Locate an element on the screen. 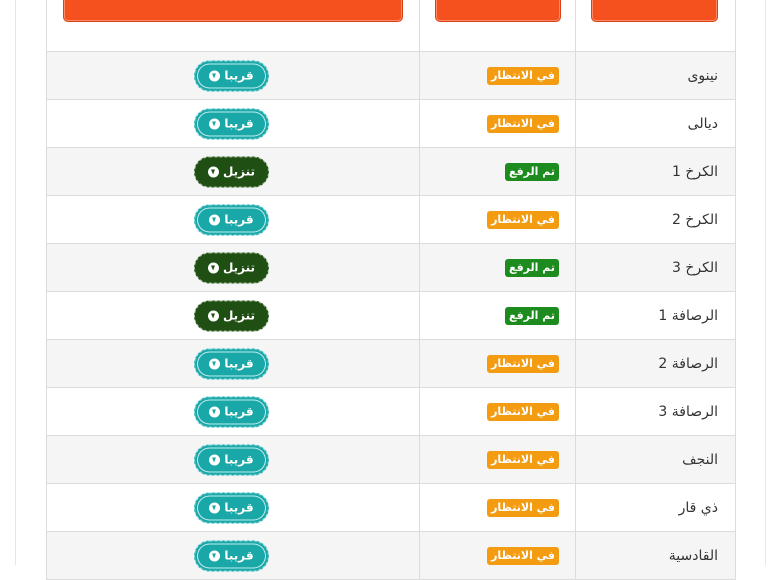 The height and width of the screenshot is (580, 768). header-cell-action is located at coordinates (233, 25).